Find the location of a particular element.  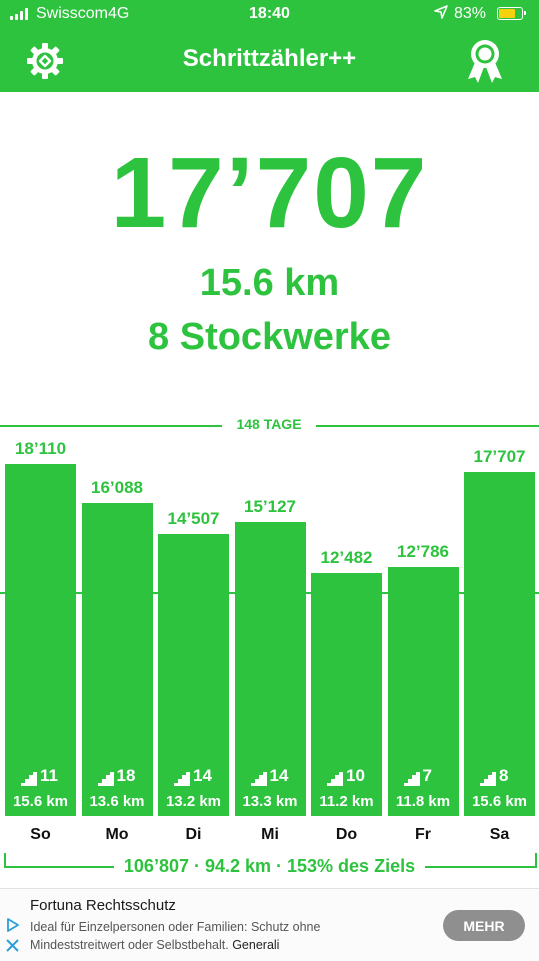

floors-value: 11 is located at coordinates (49, 776).